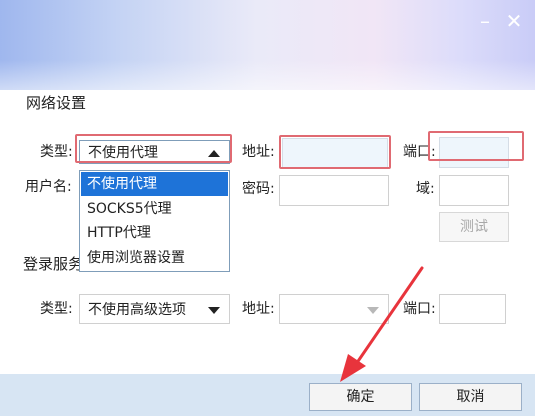 Image resolution: width=535 pixels, height=416 pixels. I want to click on domain-label: 域:, so click(425, 189).